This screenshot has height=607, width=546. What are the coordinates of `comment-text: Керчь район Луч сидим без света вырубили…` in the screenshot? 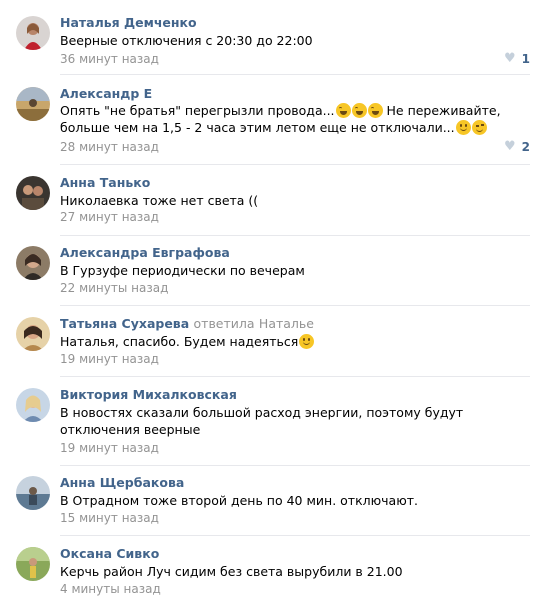 It's located at (231, 571).